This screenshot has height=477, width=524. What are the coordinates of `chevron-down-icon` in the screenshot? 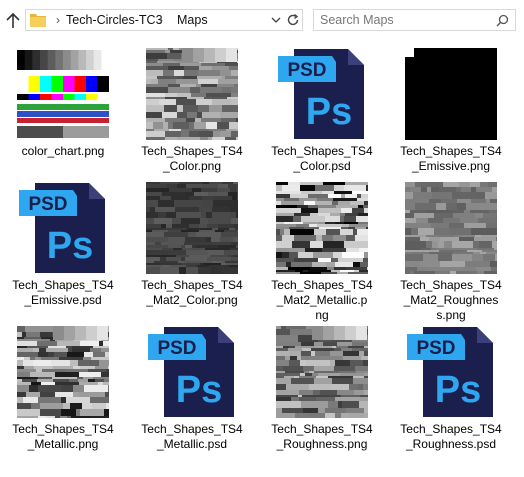 It's located at (276, 20).